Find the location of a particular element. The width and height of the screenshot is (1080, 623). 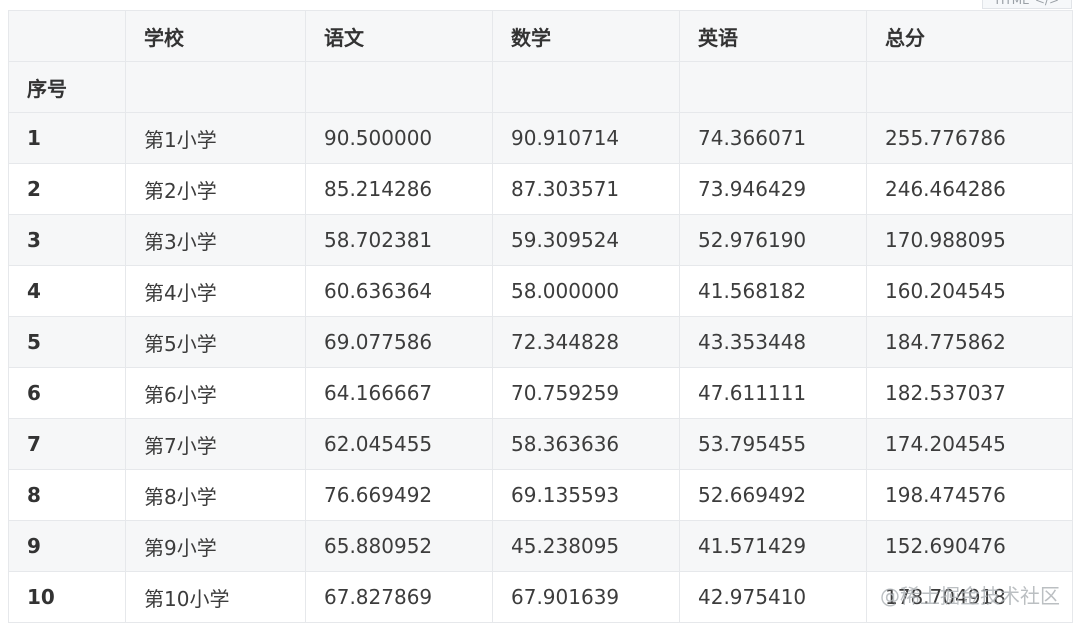

row-index: 7 is located at coordinates (67, 444).